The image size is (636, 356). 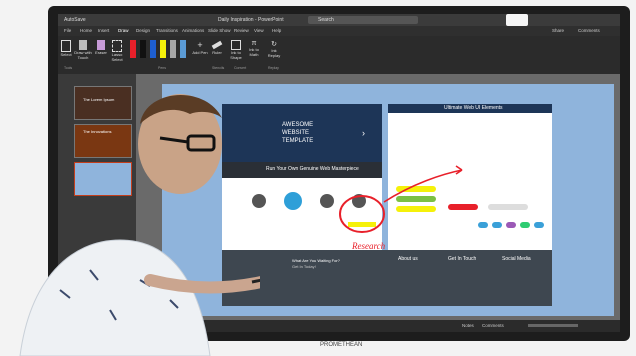 What do you see at coordinates (558, 31) in the screenshot?
I see `share-button: Share` at bounding box center [558, 31].